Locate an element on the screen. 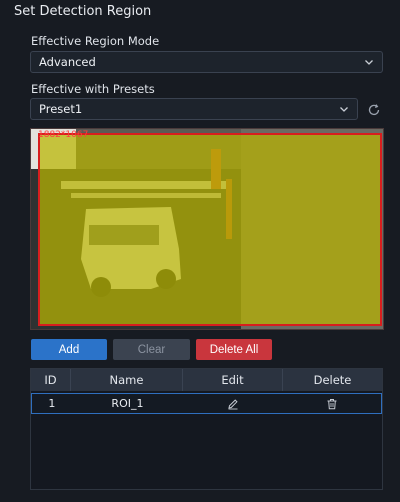 The width and height of the screenshot is (400, 502). header-edit: Edit is located at coordinates (233, 380).